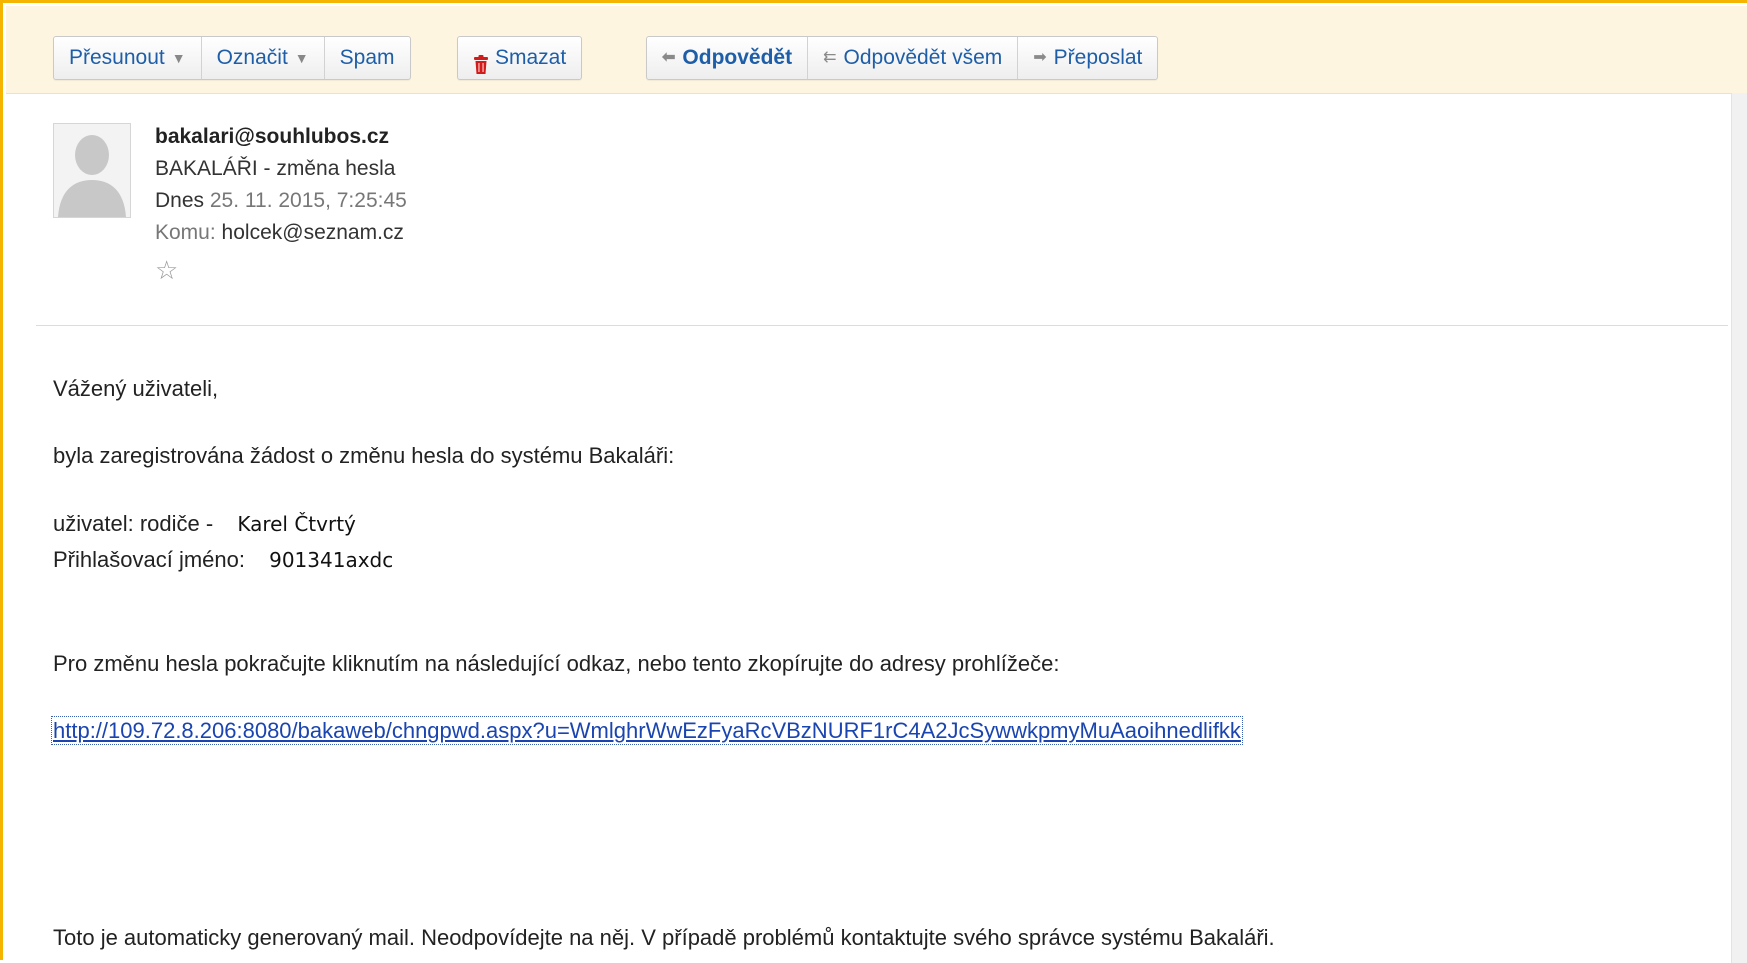  I want to click on mark-button: Označit ▼, so click(263, 58).